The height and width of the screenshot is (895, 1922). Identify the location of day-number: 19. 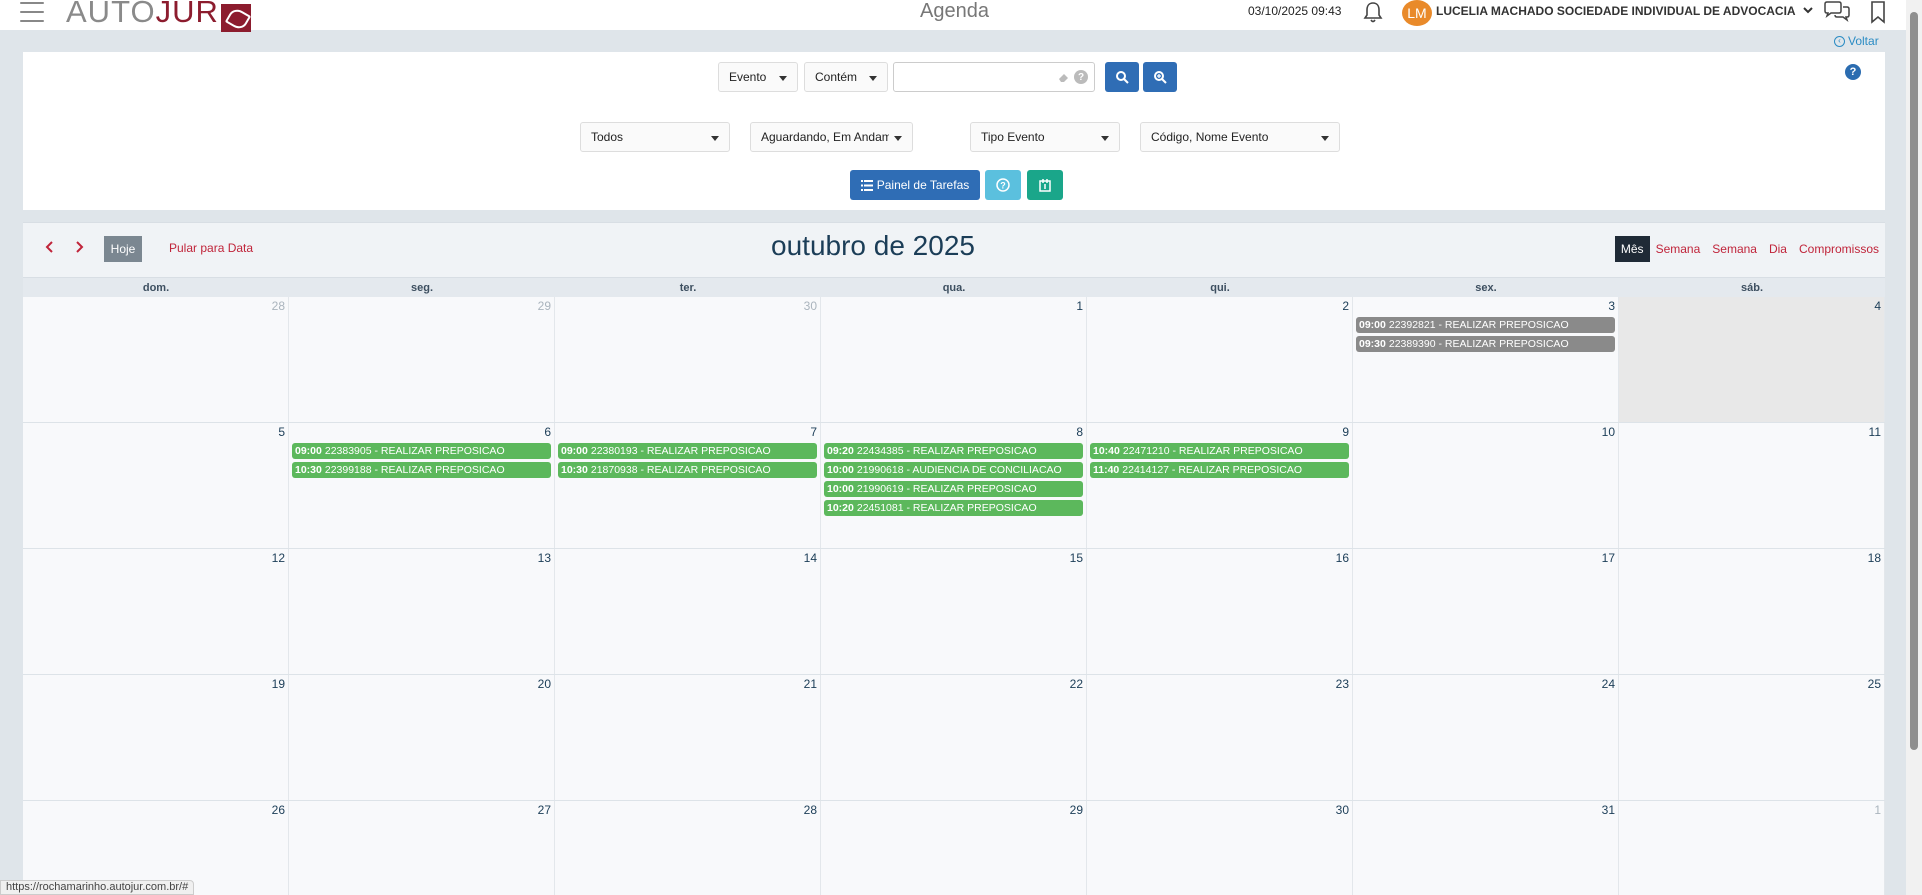
(278, 684).